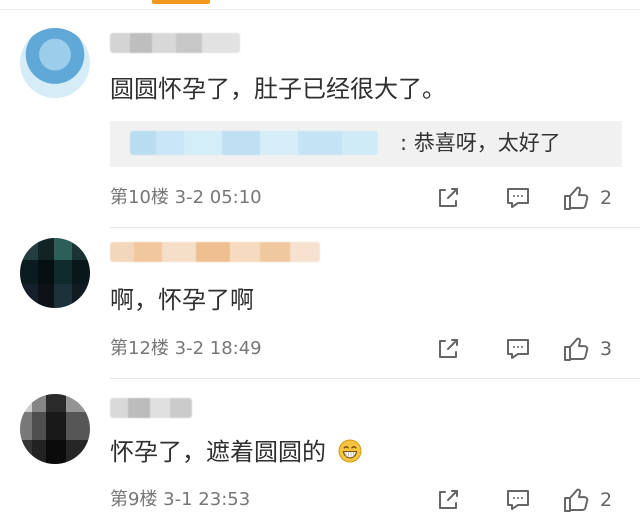 This screenshot has width=640, height=531. What do you see at coordinates (254, 143) in the screenshot?
I see `blurred-reply-username` at bounding box center [254, 143].